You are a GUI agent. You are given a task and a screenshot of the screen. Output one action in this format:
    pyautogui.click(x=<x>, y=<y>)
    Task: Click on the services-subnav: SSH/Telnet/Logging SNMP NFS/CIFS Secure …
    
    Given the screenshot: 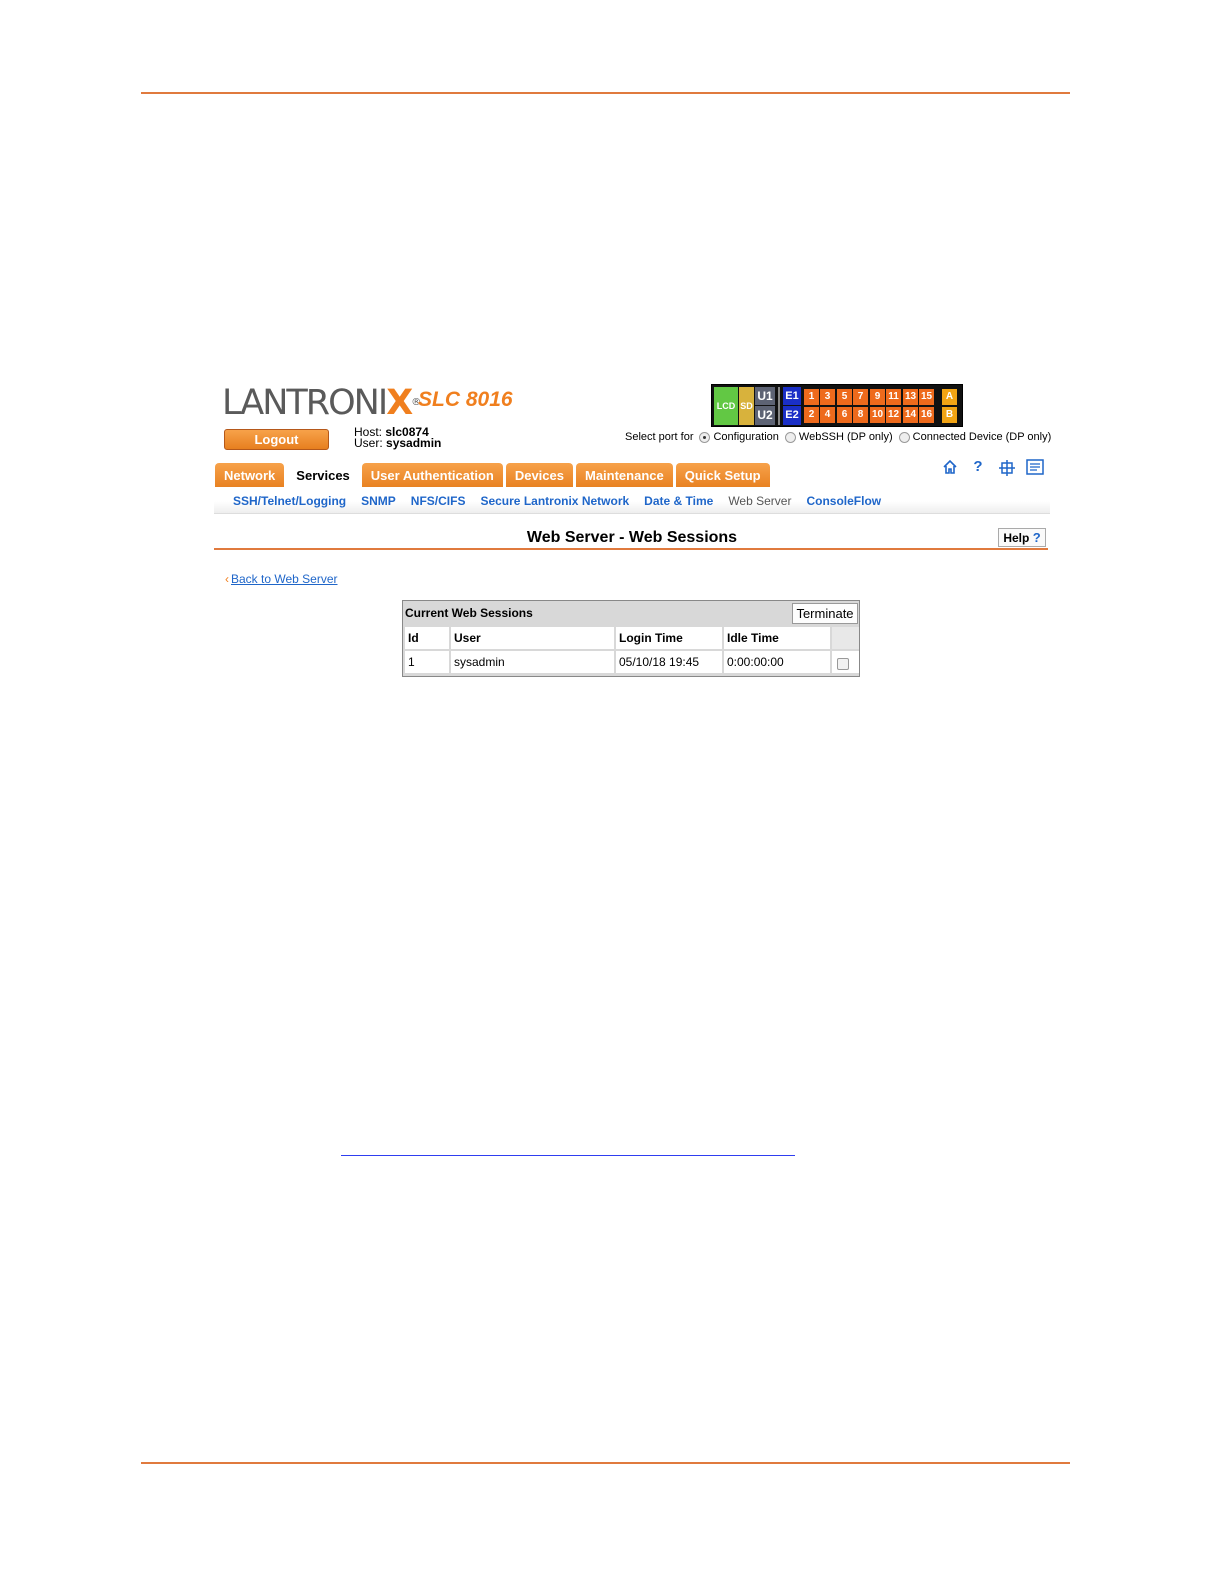 What is the action you would take?
    pyautogui.click(x=632, y=500)
    